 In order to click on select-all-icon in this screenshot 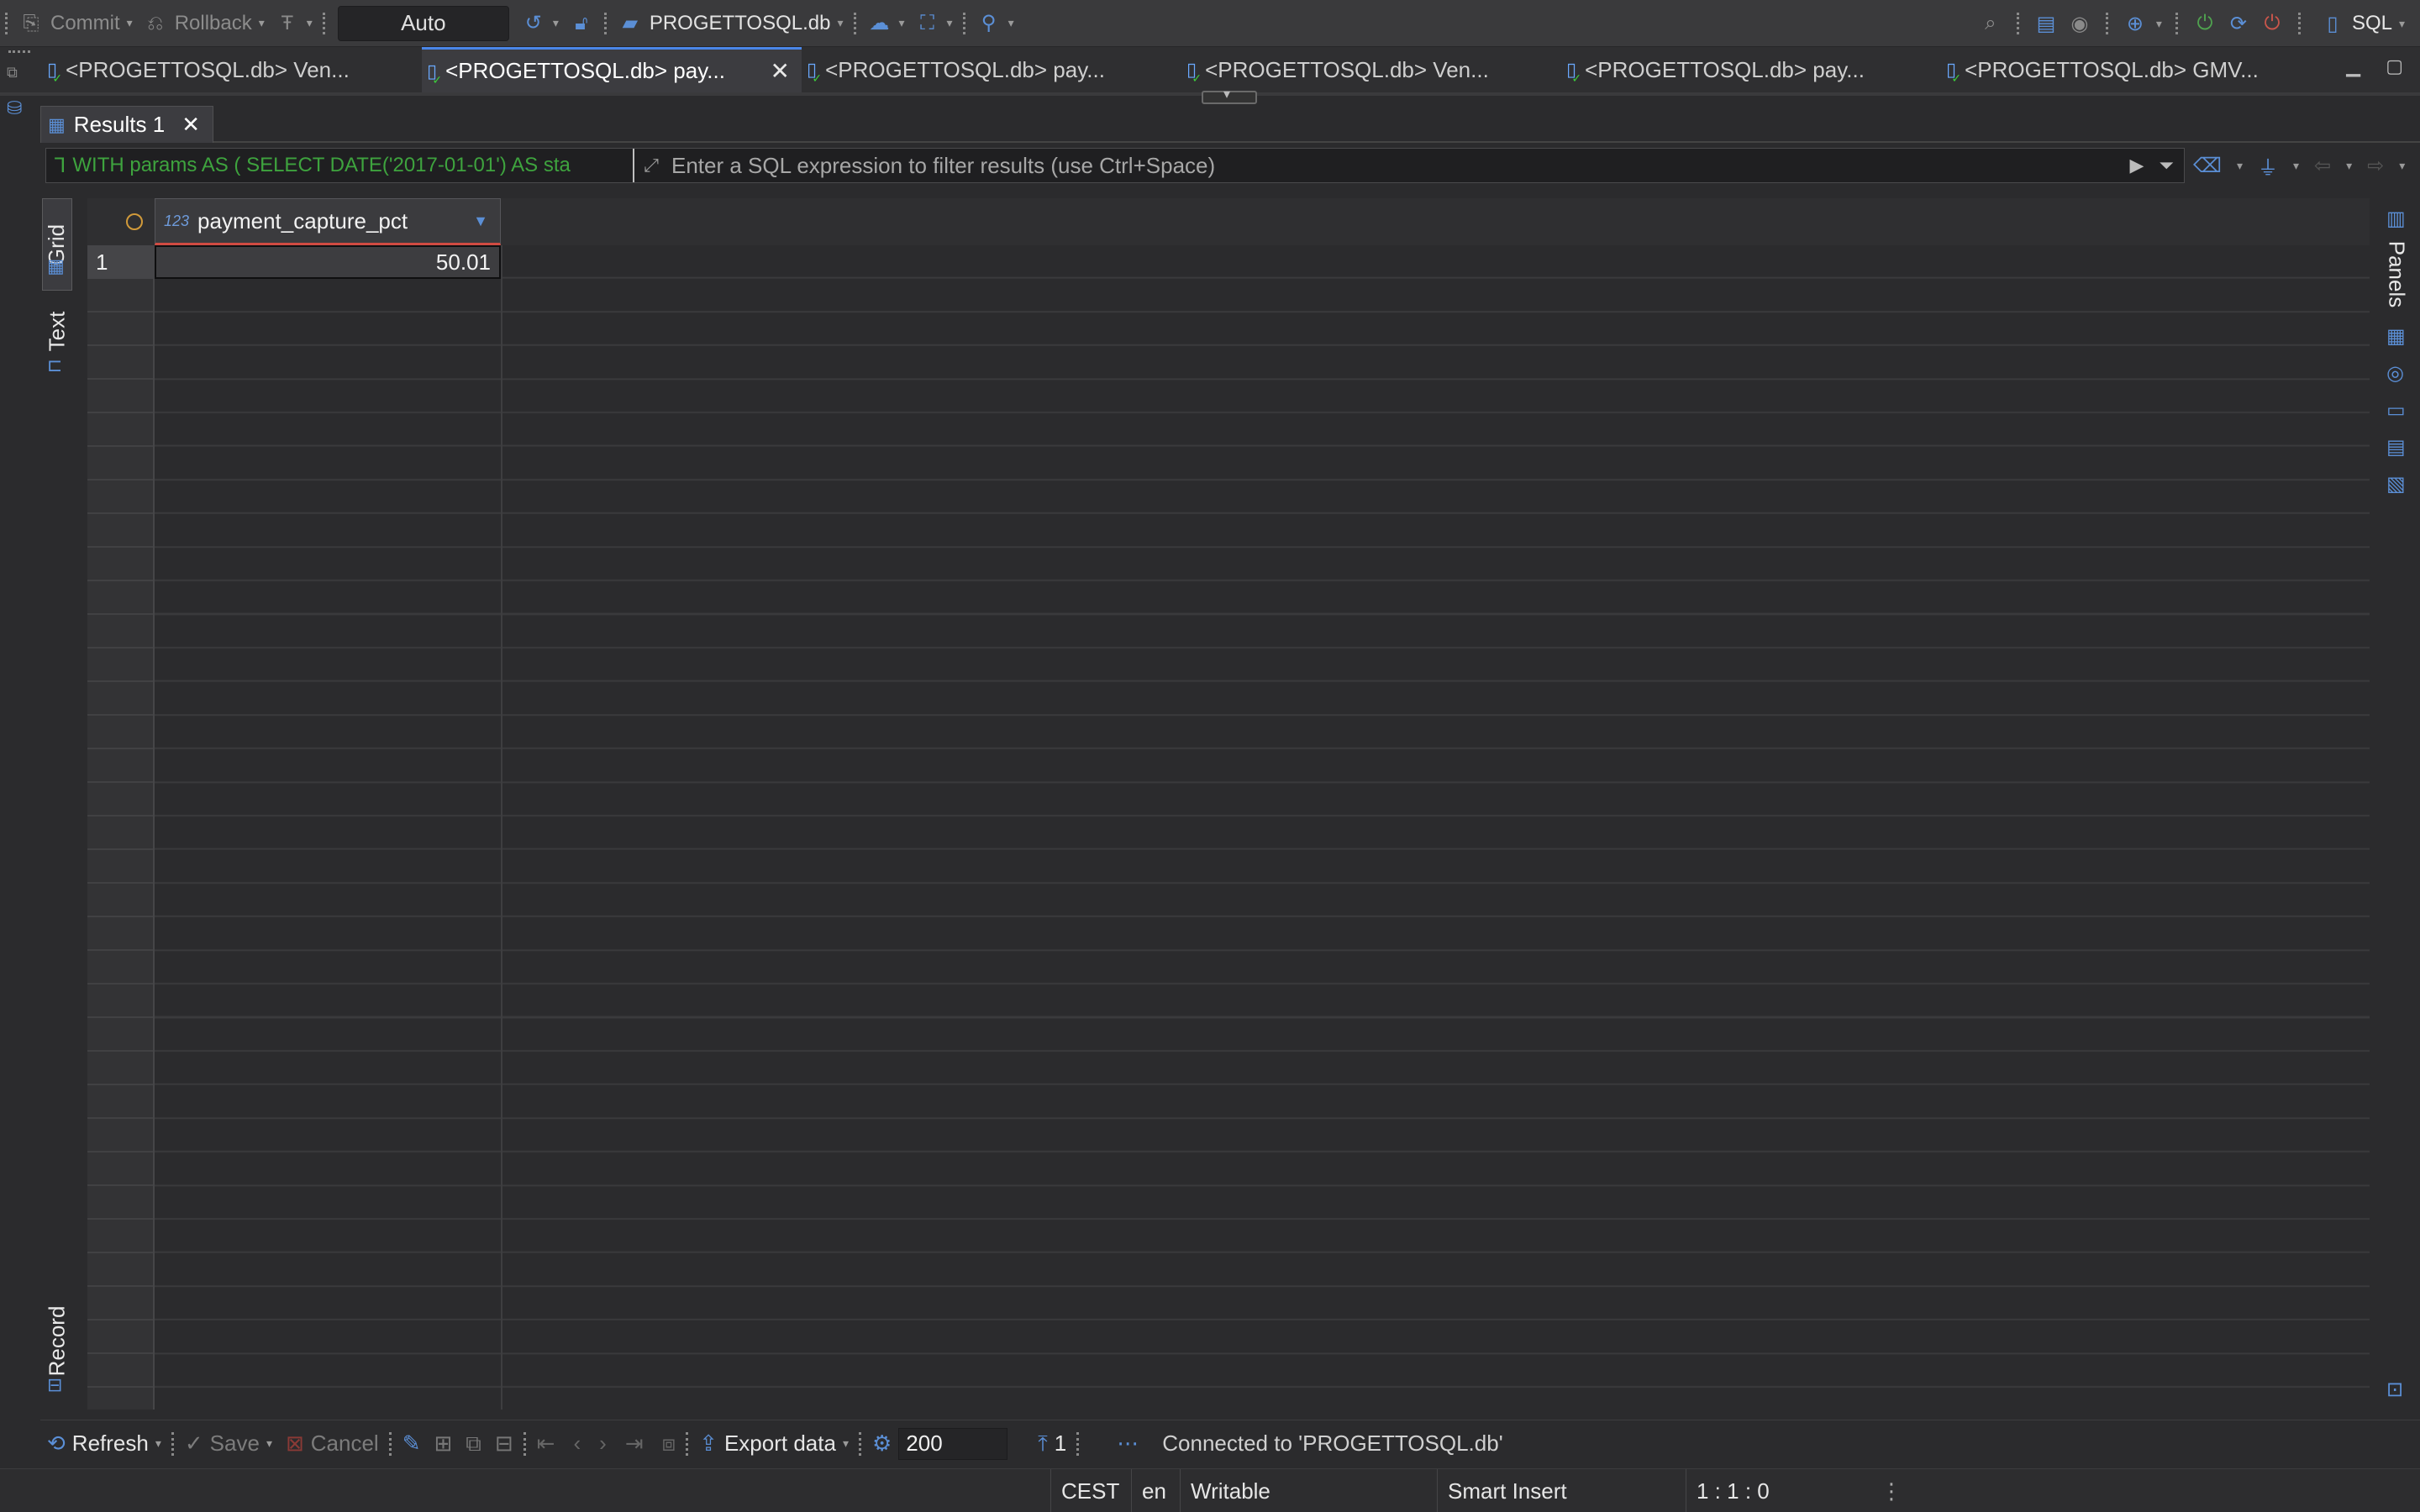, I will do `click(134, 221)`.